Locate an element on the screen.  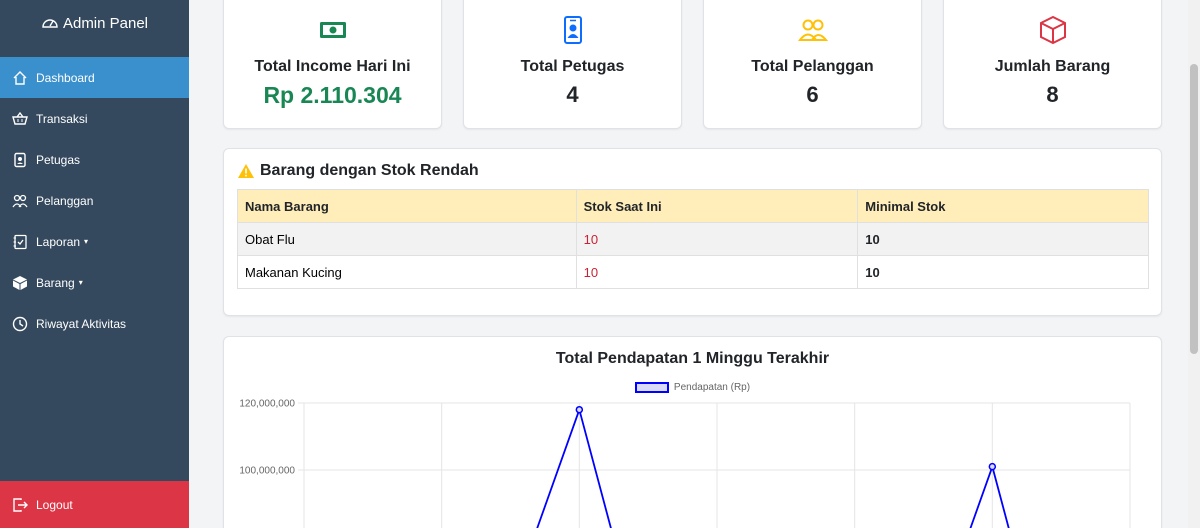
sidebar-item-petugas: Petugas is located at coordinates (94, 159).